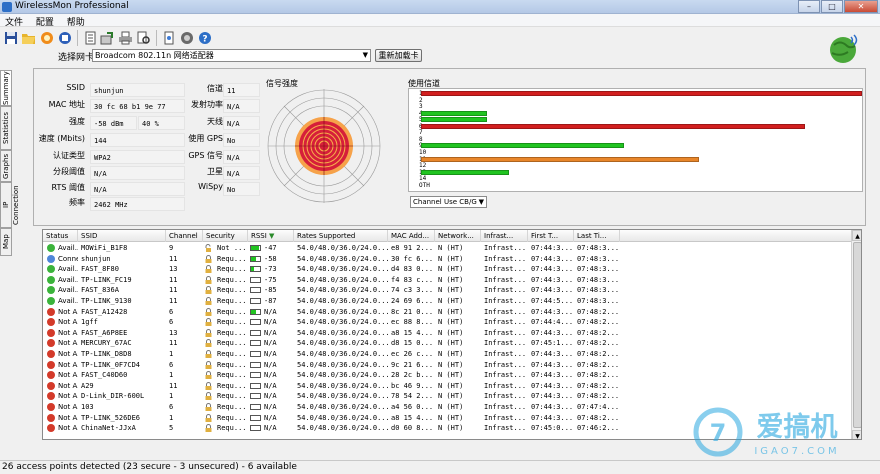 The height and width of the screenshot is (474, 880). Describe the element at coordinates (77, 121) in the screenshot. I see `strength-label: 强度` at that location.